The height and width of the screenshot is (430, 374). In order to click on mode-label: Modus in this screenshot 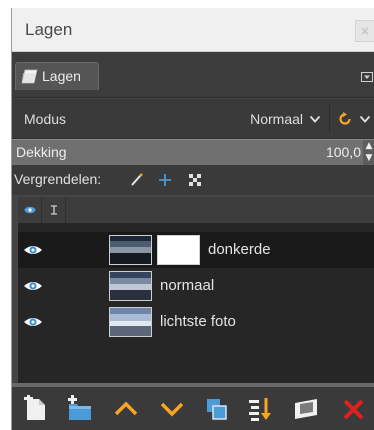, I will do `click(45, 119)`.